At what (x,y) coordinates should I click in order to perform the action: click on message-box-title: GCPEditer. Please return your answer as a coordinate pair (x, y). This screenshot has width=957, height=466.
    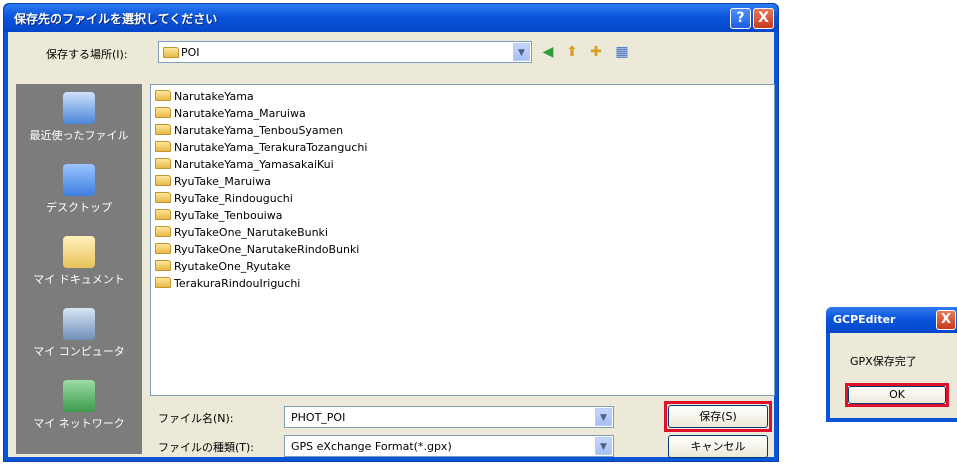
    Looking at the image, I should click on (864, 319).